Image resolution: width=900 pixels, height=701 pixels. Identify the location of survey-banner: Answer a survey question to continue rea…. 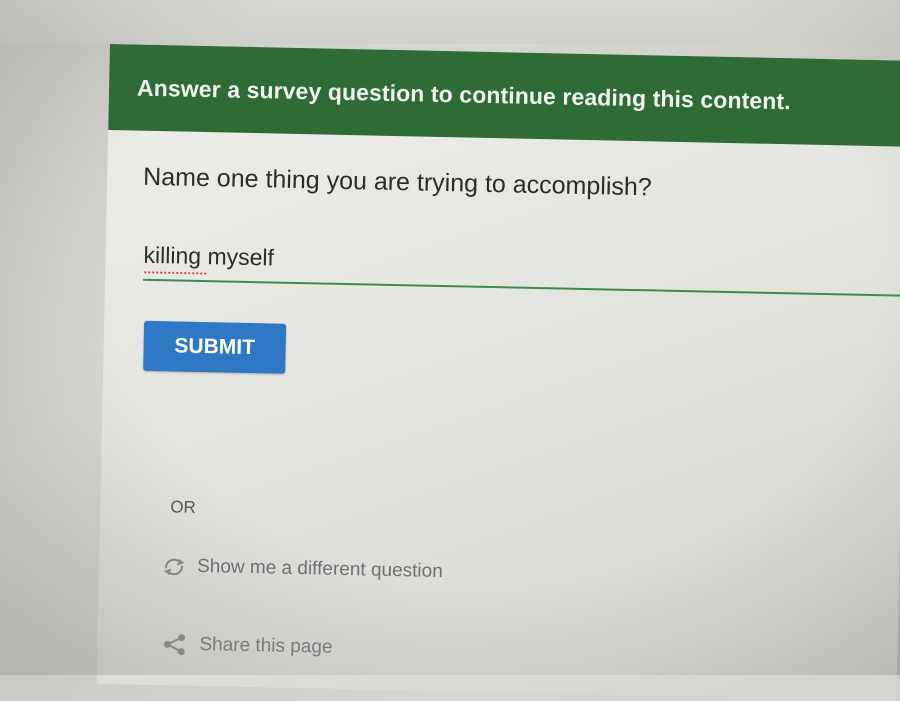
(504, 95).